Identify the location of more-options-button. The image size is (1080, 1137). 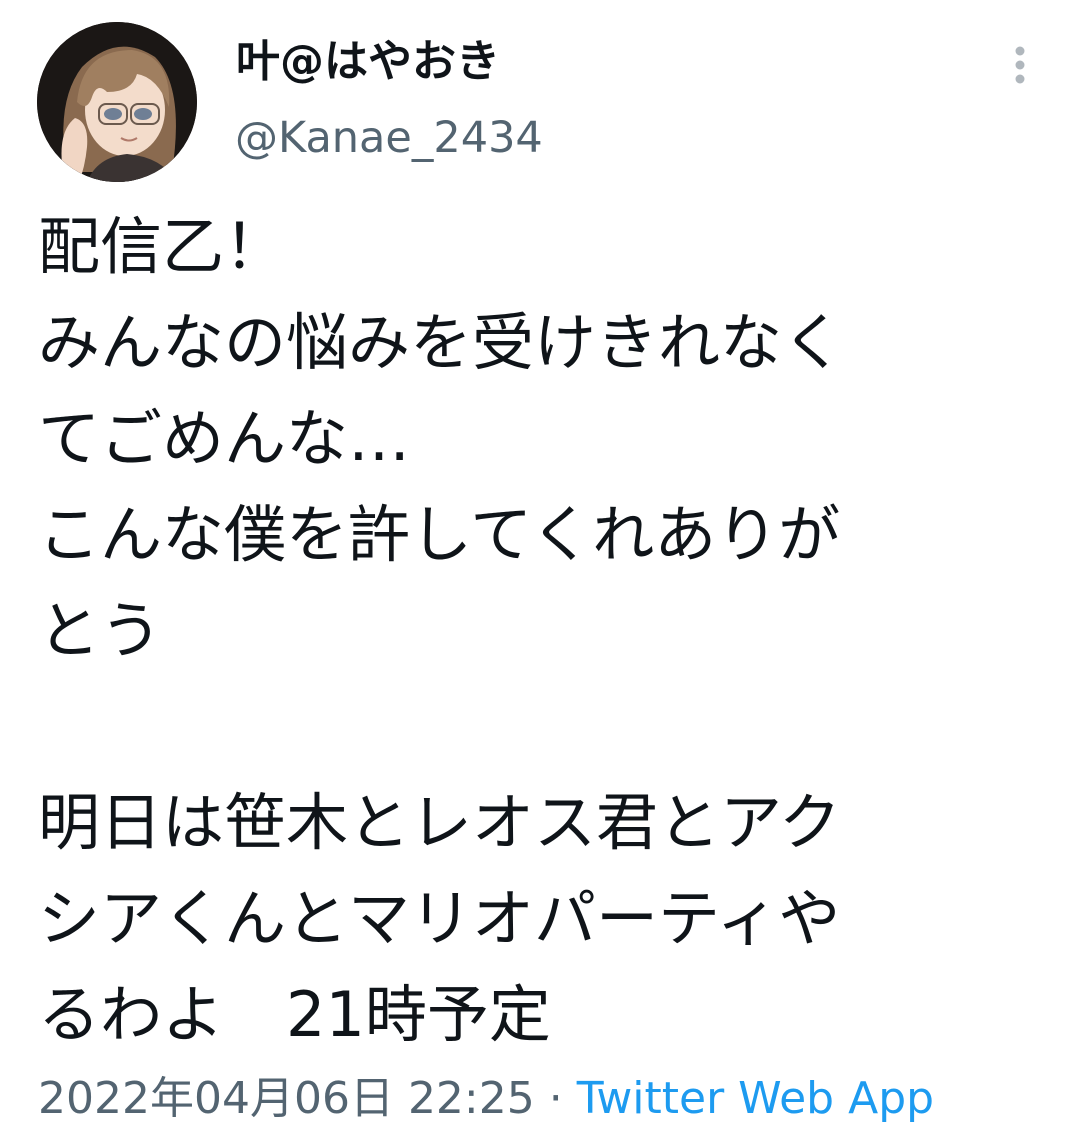
(1020, 65).